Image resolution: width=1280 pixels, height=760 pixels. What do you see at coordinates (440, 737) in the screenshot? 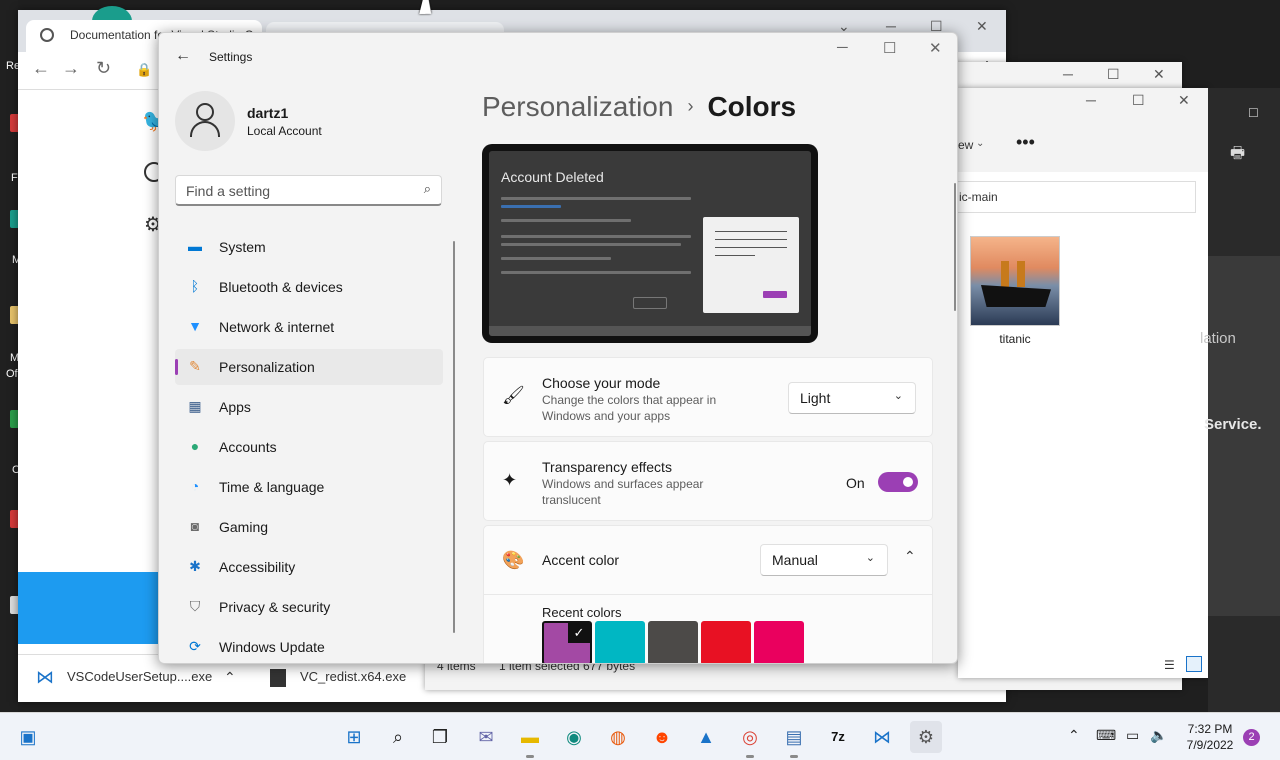
I see `task-view-icon: ❐` at bounding box center [440, 737].